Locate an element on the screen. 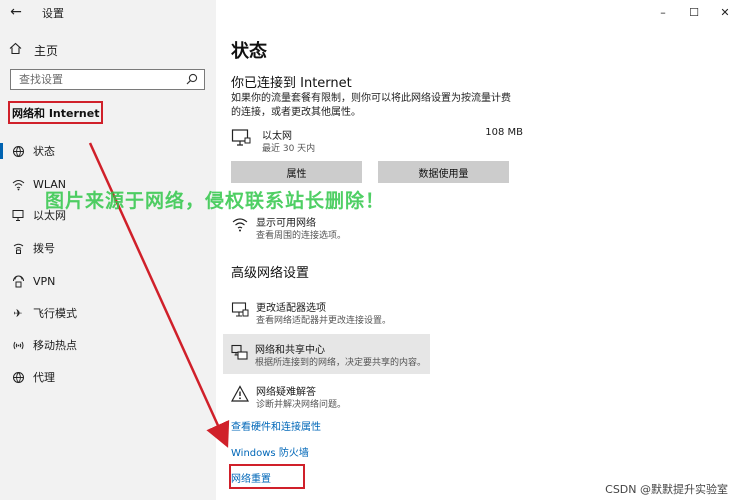 This screenshot has height=500, width=736. ethernet-monitor-icon is located at coordinates (241, 137).